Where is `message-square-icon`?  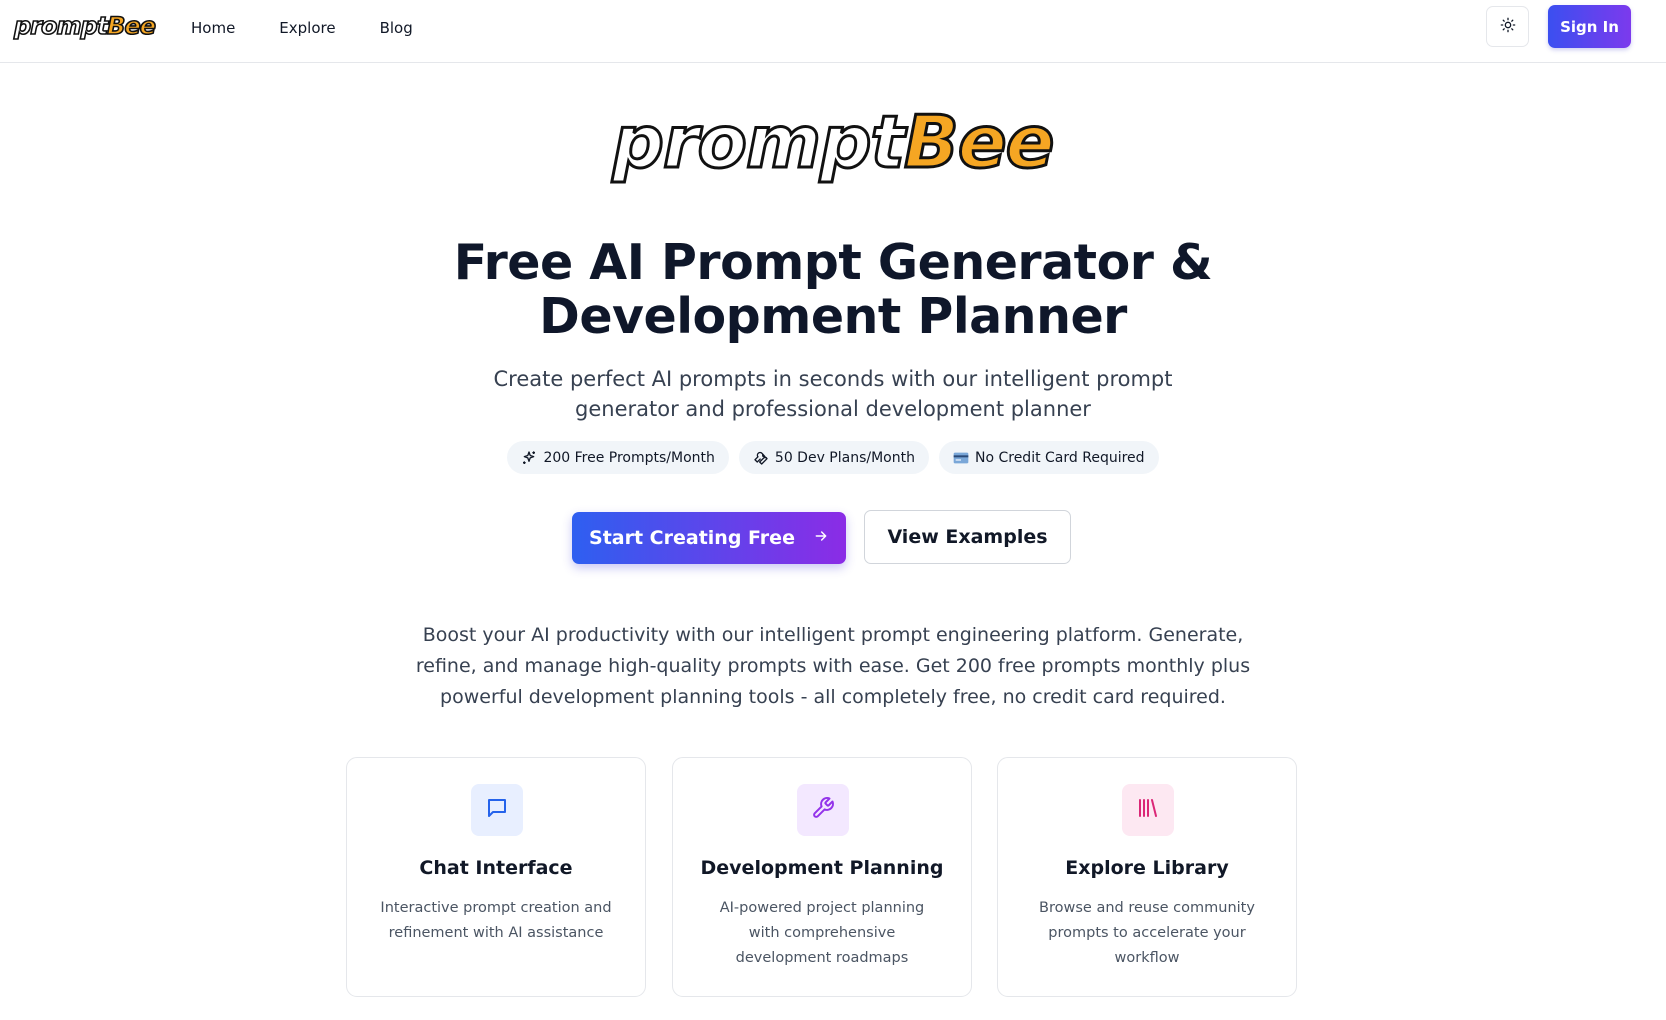 message-square-icon is located at coordinates (497, 810).